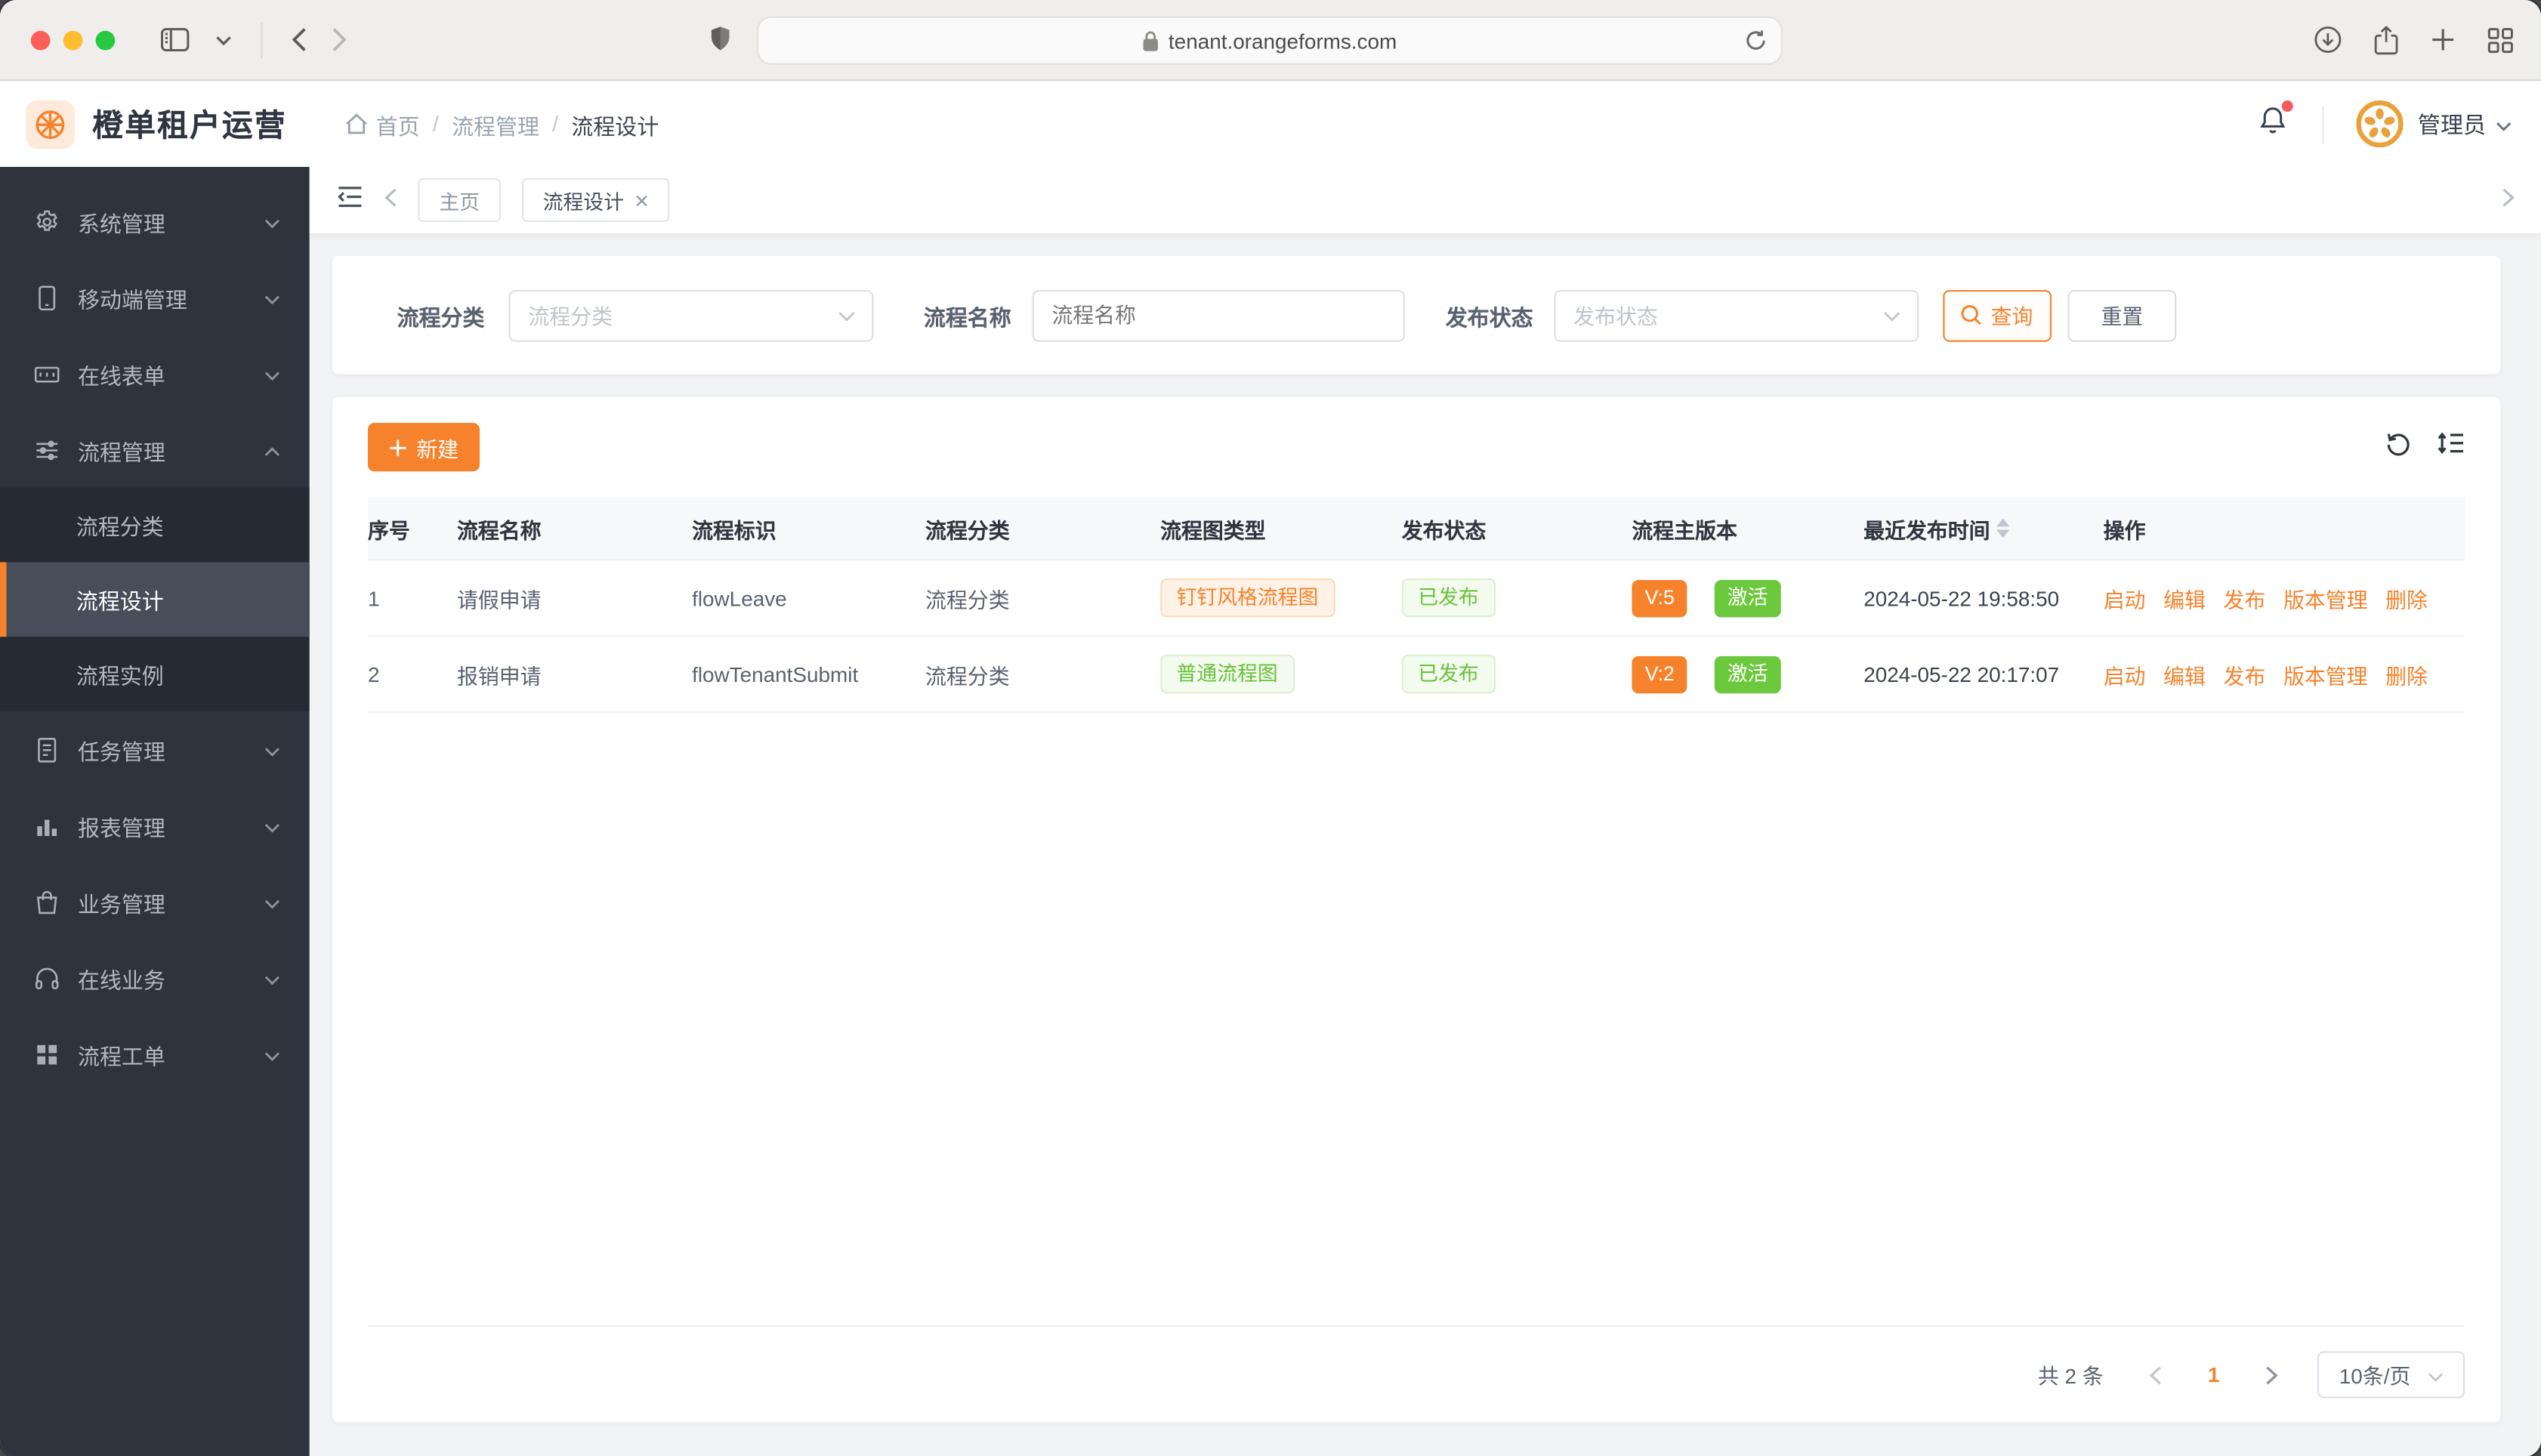 This screenshot has width=2541, height=1456. Describe the element at coordinates (2380, 124) in the screenshot. I see `avatar` at that location.